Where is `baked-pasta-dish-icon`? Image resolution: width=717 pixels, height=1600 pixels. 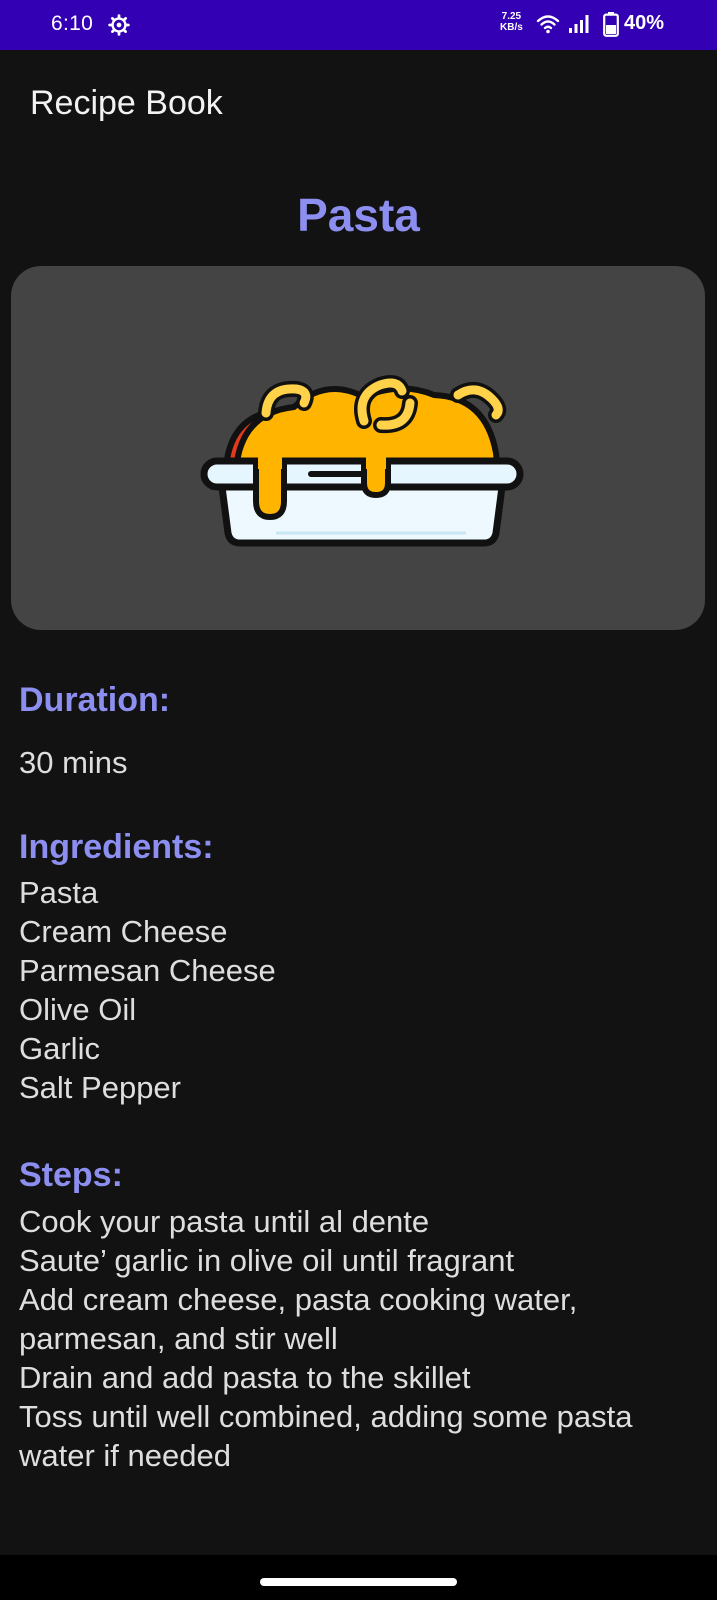
baked-pasta-dish-icon is located at coordinates (362, 461).